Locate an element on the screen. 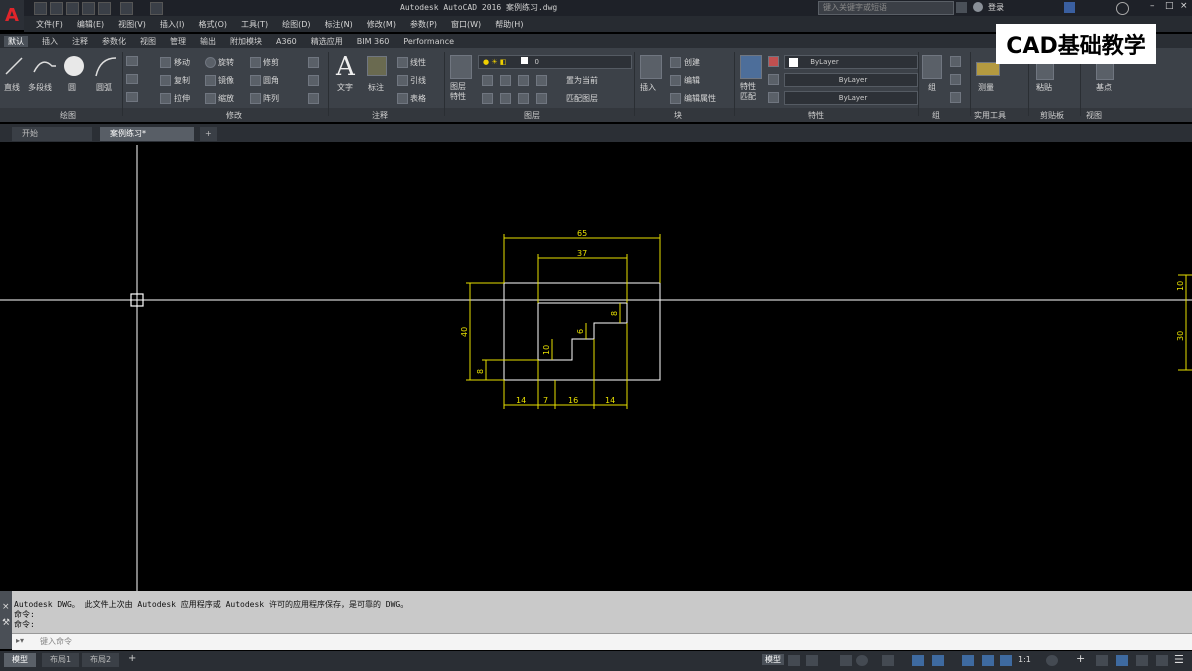 This screenshot has height=671, width=1192. utilities-panel-title: 实用工具 is located at coordinates (990, 115).